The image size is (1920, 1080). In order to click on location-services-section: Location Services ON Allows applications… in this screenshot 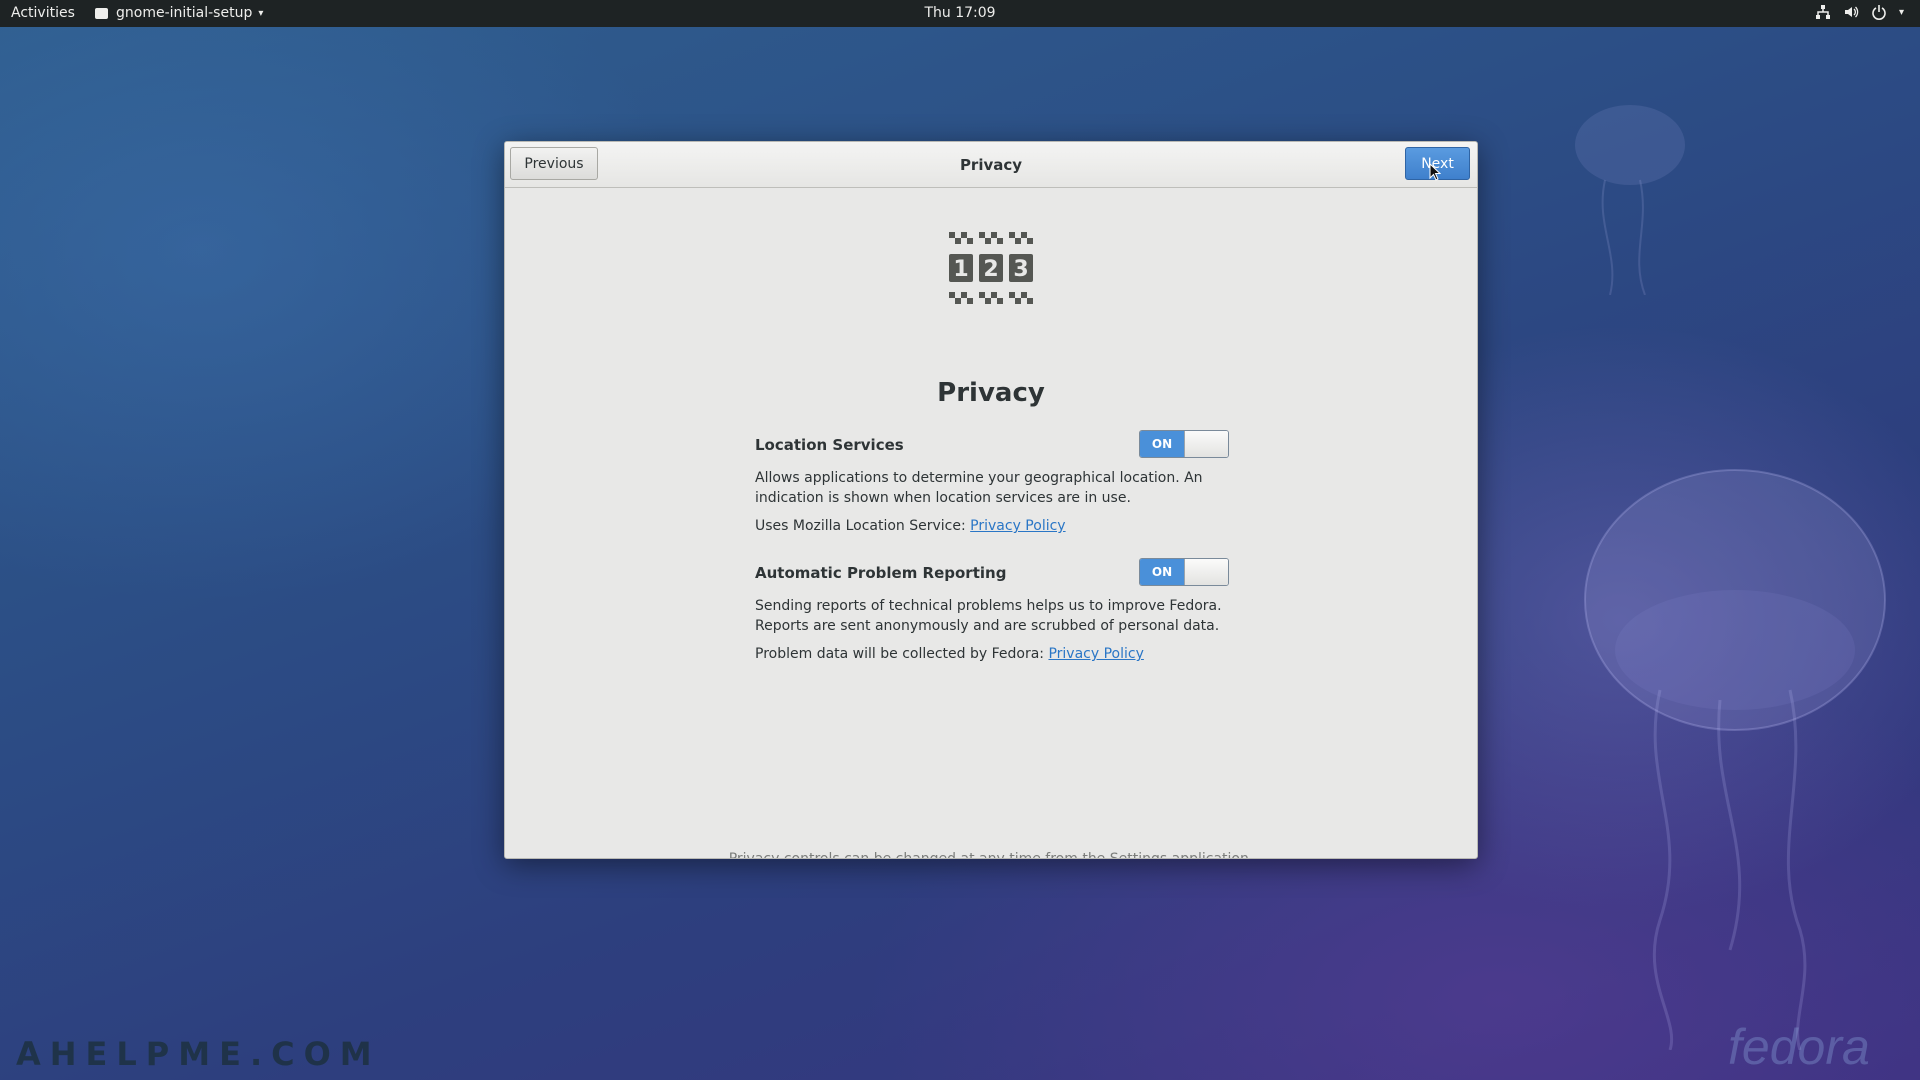, I will do `click(992, 482)`.